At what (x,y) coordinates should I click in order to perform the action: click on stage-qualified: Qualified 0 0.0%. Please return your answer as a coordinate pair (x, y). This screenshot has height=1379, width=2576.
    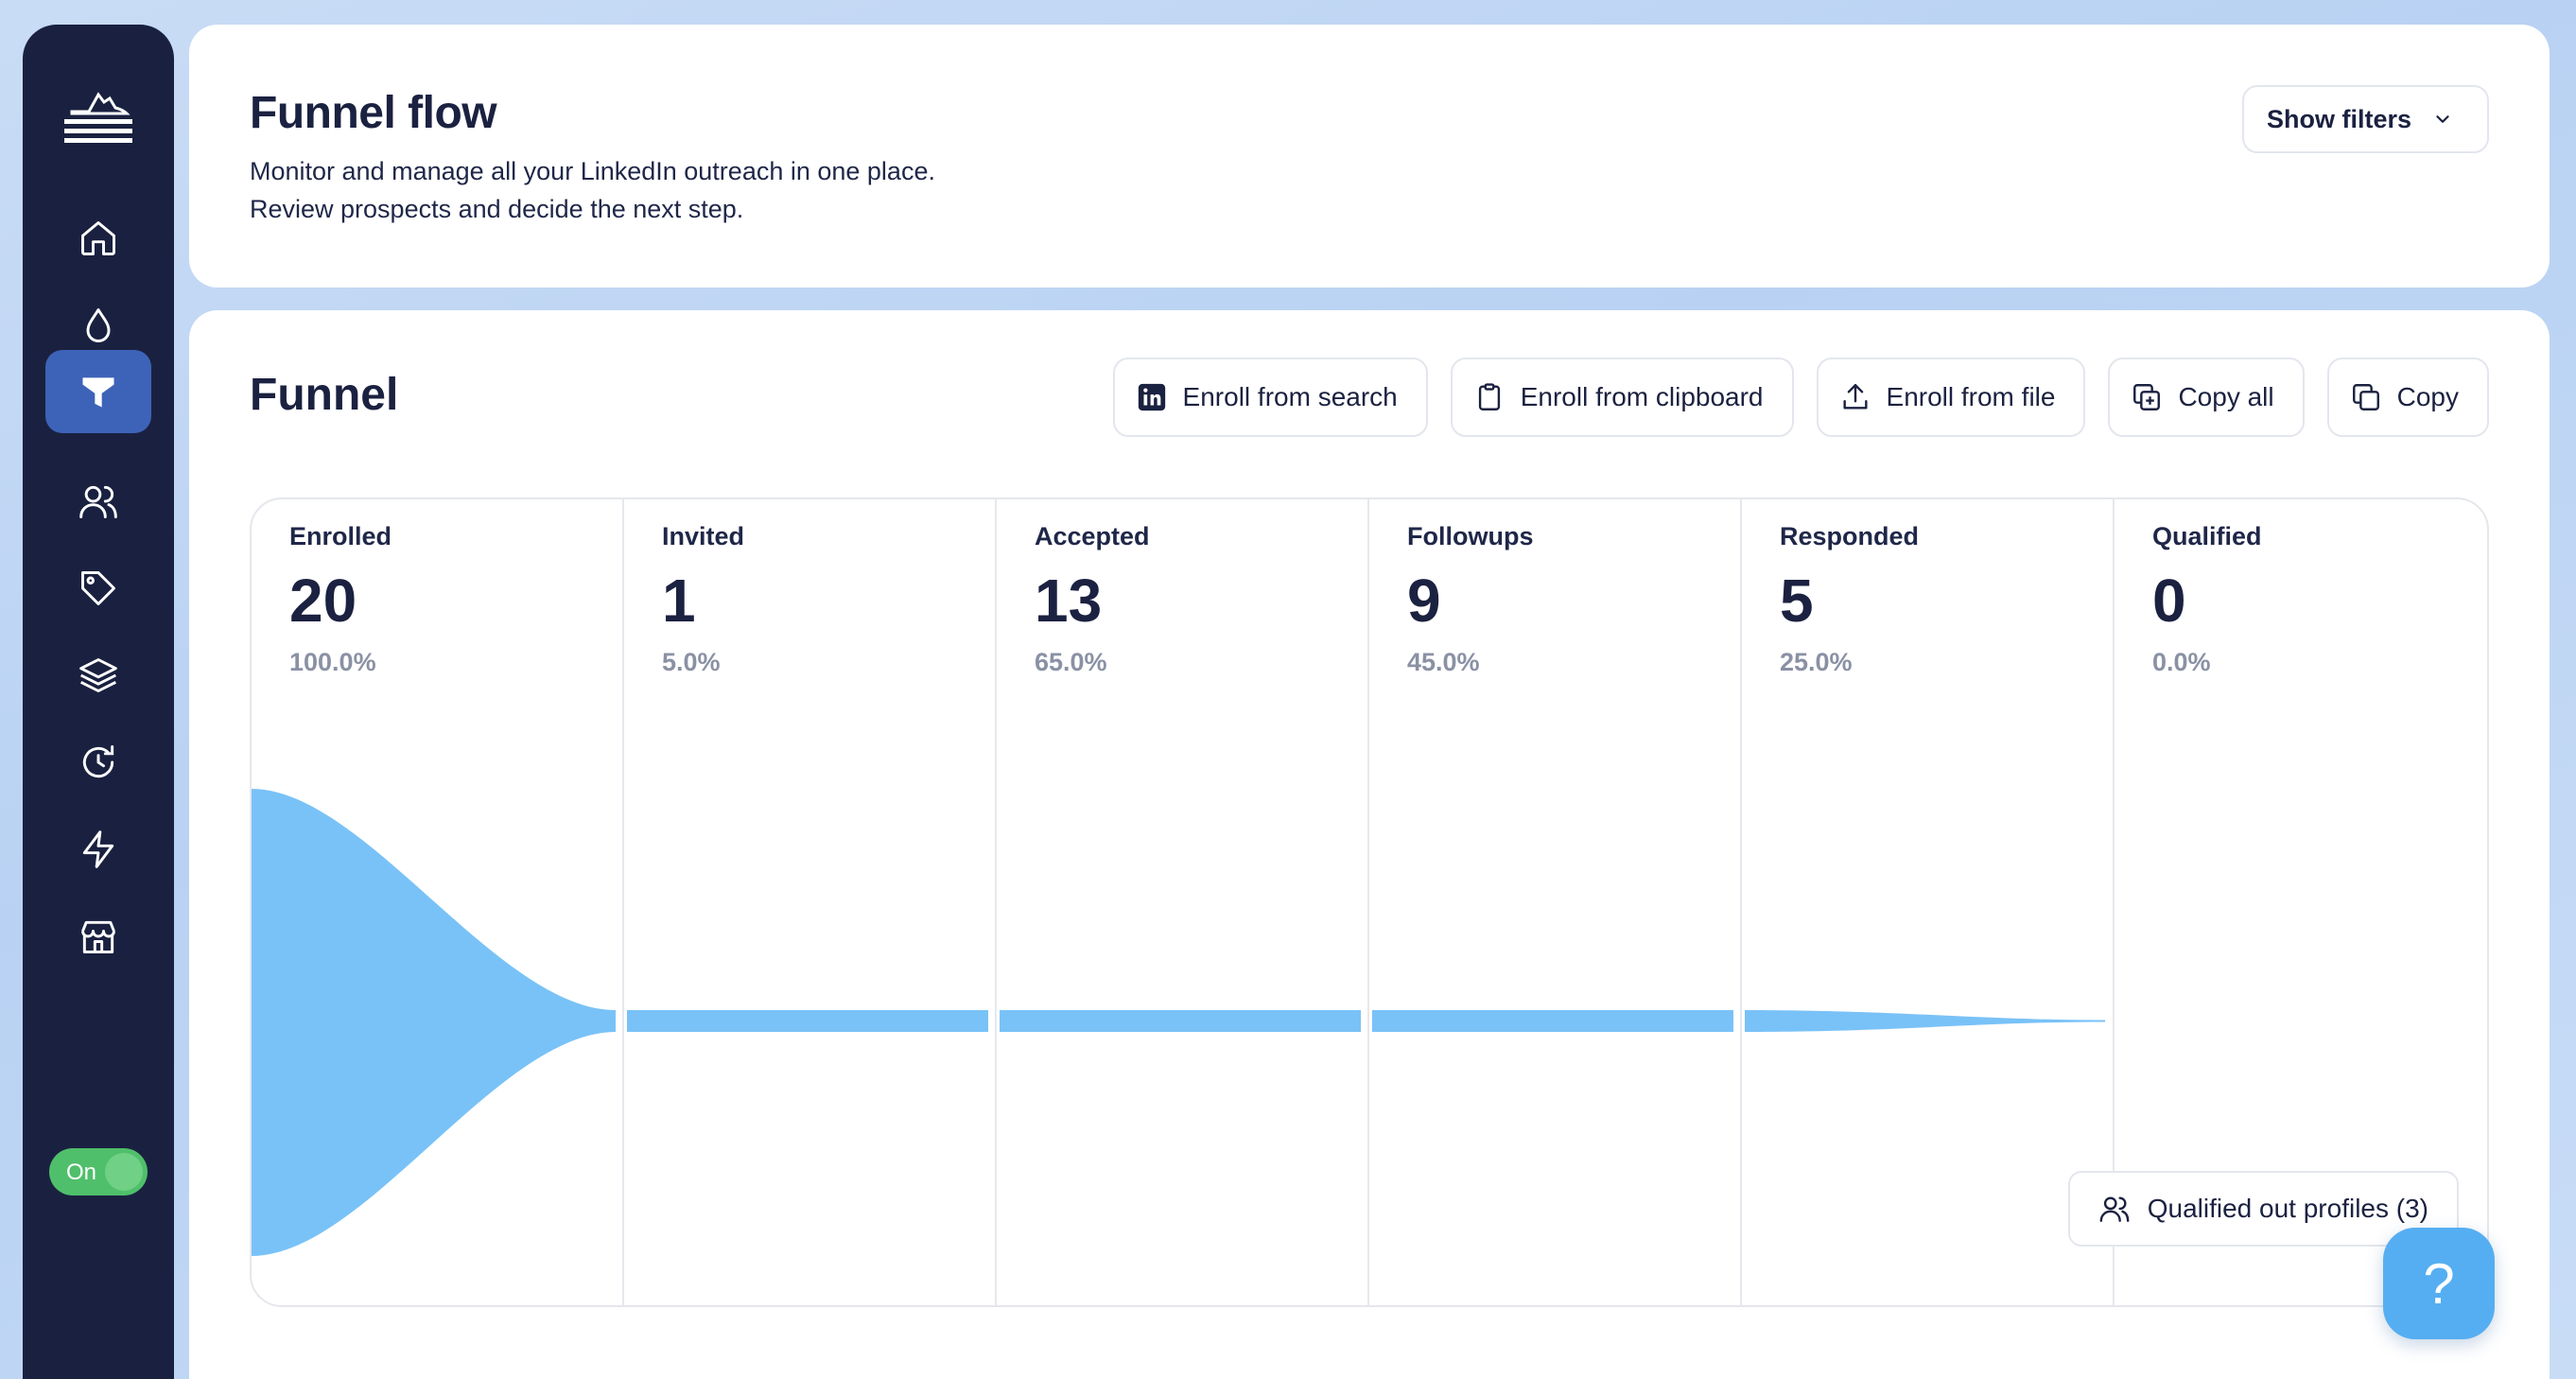
    Looking at the image, I should click on (2207, 599).